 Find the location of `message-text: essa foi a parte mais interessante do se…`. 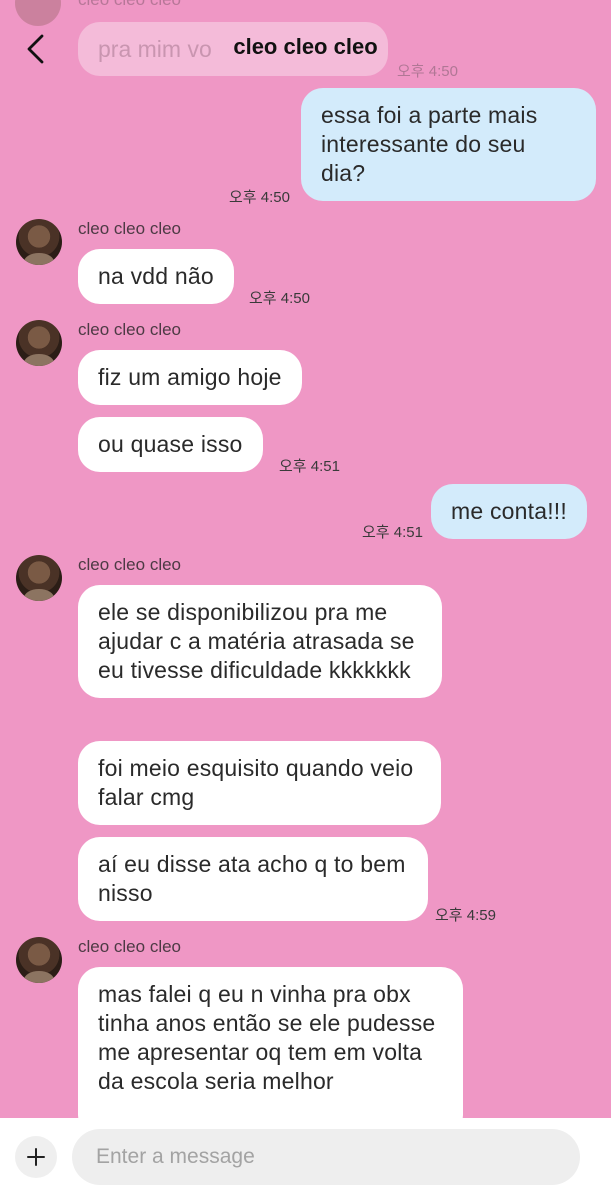

message-text: essa foi a parte mais interessante do se… is located at coordinates (429, 144).